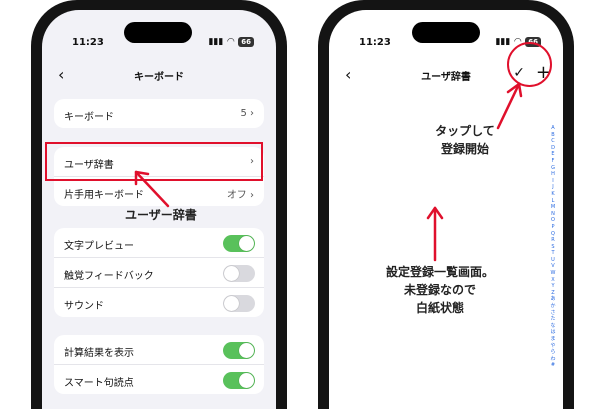 The width and height of the screenshot is (591, 409). Describe the element at coordinates (464, 149) in the screenshot. I see `annotation-tap-line2: 登録開始` at that location.